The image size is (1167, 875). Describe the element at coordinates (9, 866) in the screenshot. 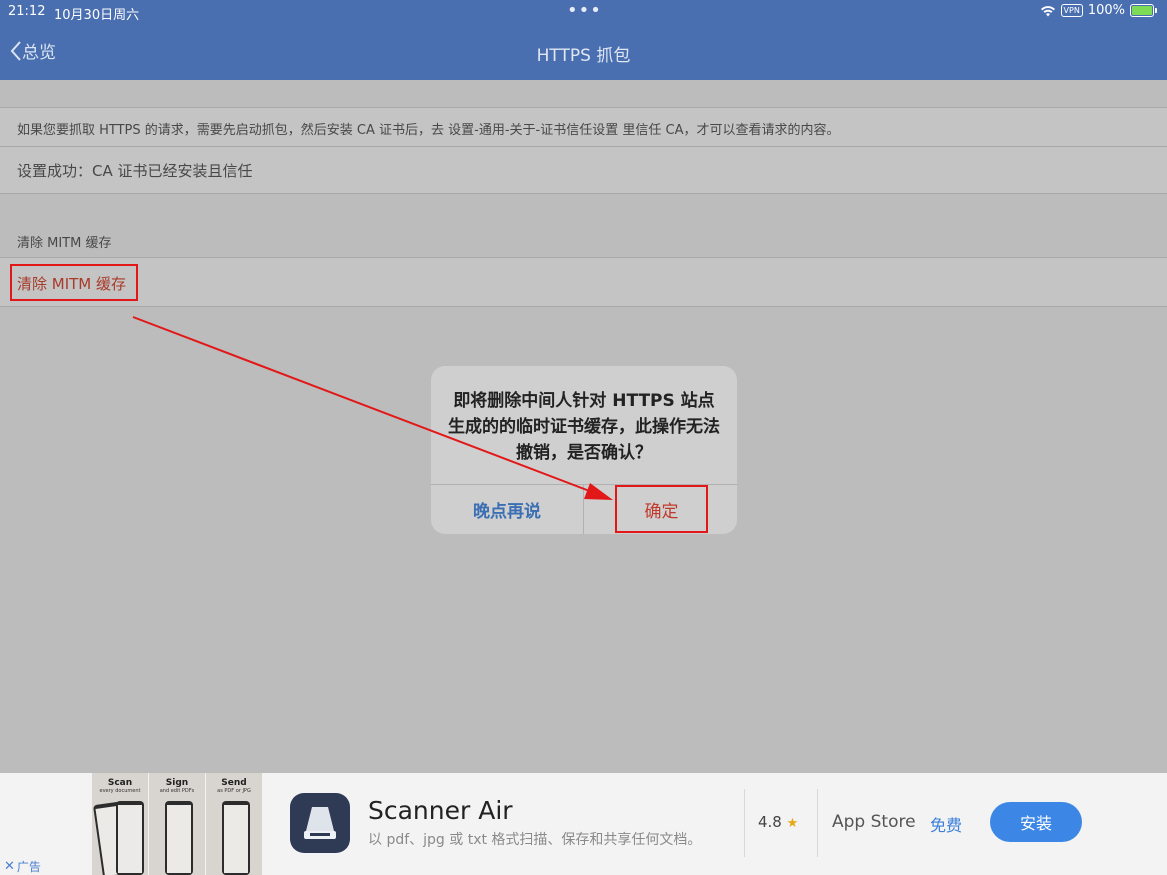

I see `close-icon: ✕` at that location.